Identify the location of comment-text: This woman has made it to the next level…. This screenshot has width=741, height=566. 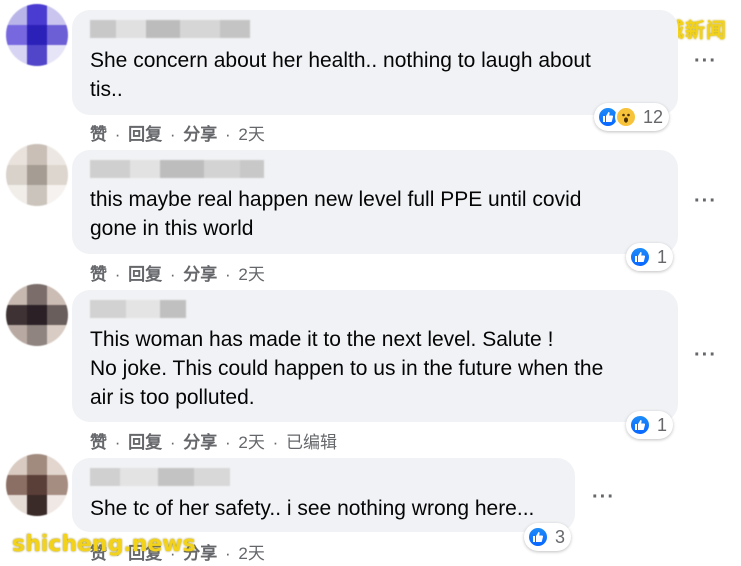
(347, 368).